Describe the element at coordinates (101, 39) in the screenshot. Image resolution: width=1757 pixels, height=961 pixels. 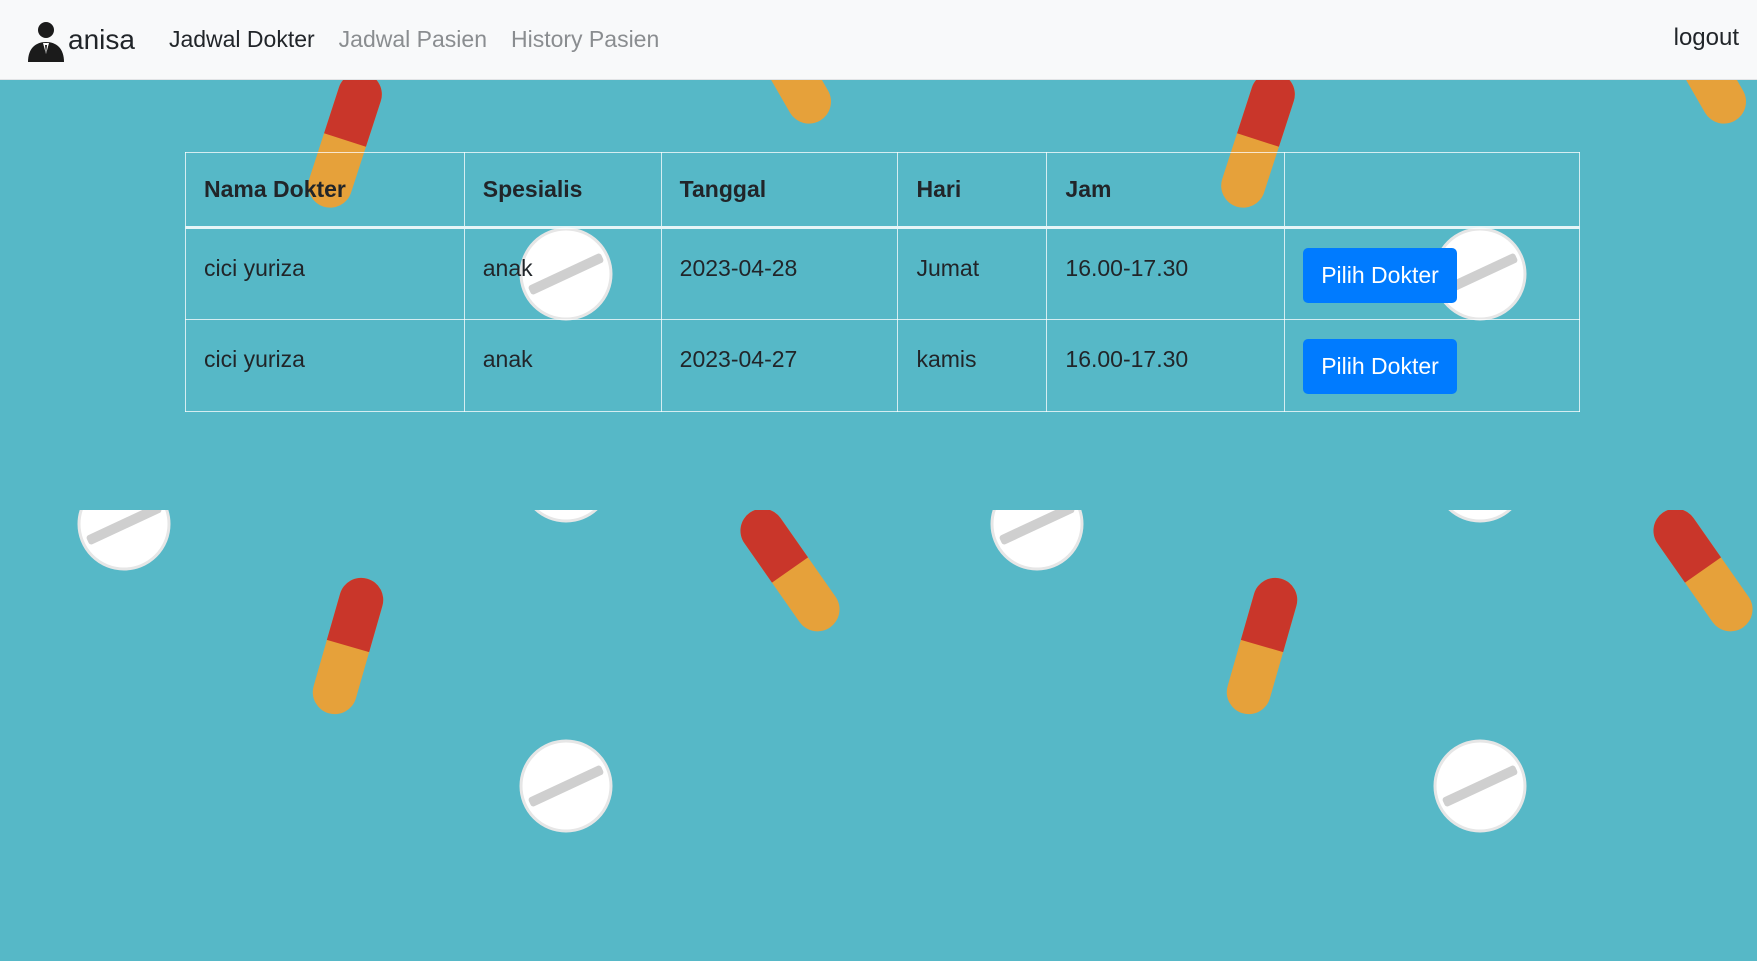
I see `user-name: anisa` at that location.